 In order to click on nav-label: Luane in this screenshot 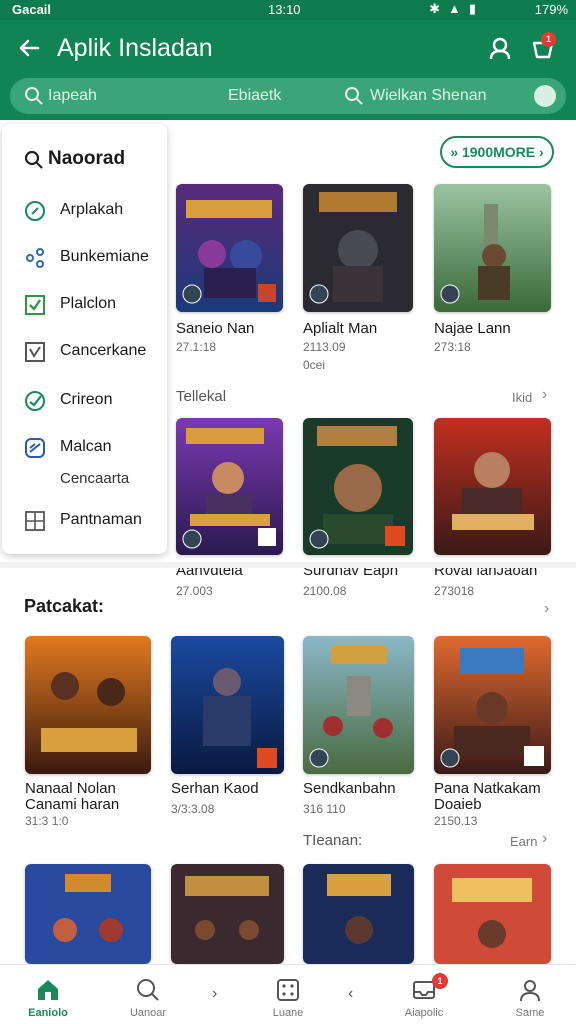, I will do `click(288, 1013)`.